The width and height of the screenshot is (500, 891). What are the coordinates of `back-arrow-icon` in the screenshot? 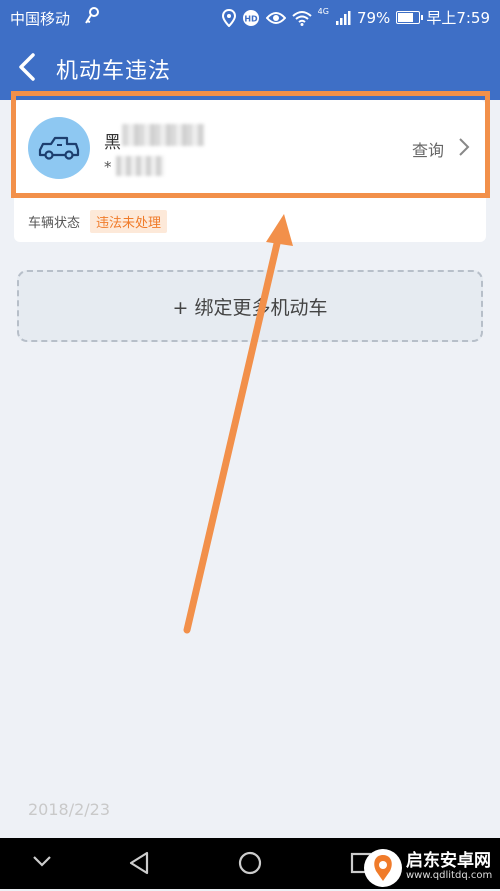 It's located at (28, 67).